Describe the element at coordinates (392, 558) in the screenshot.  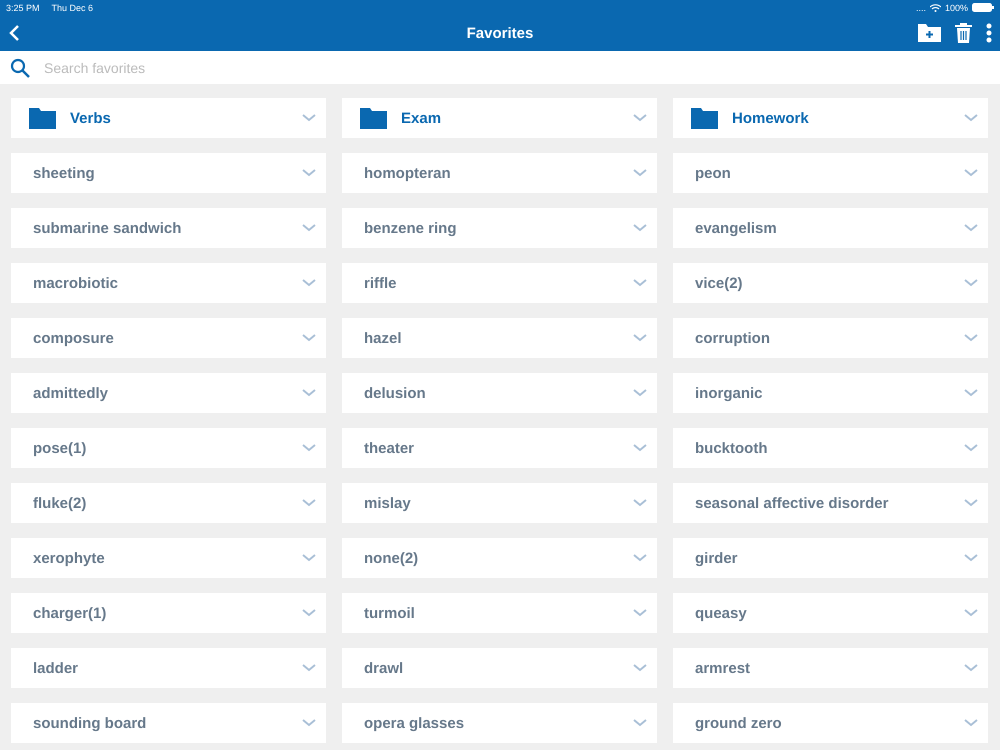
I see `word-label: none(2)` at that location.